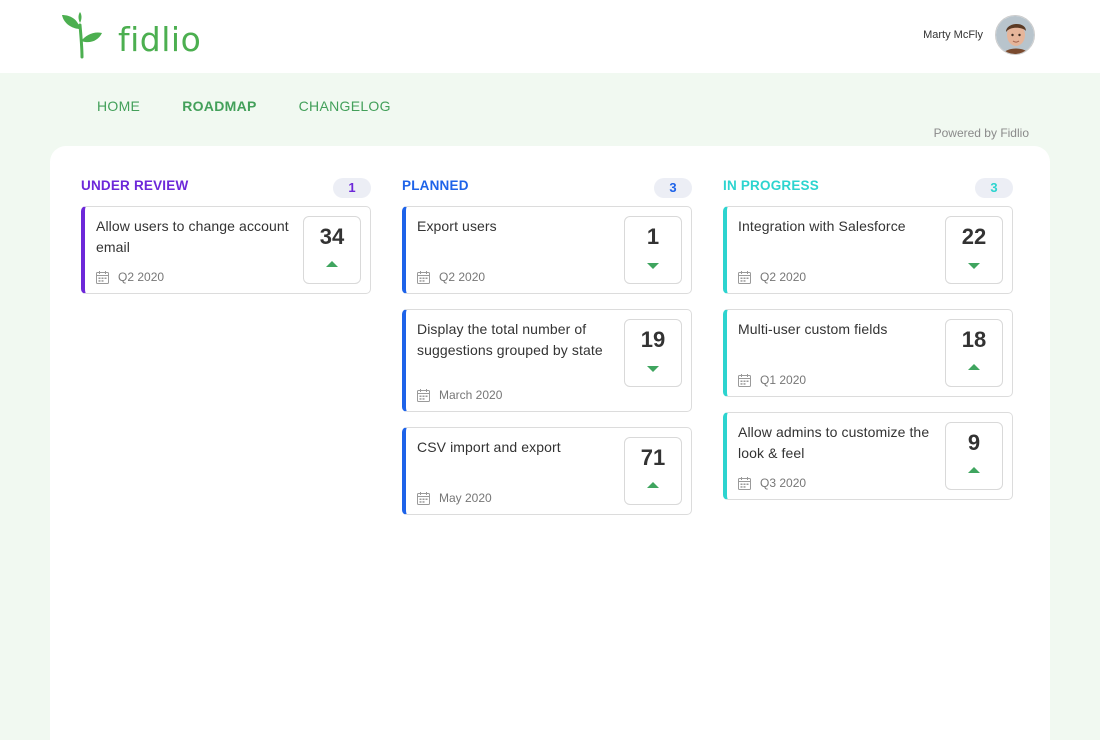 This screenshot has width=1100, height=740. I want to click on nav-item-roadmap: ROADMAP, so click(219, 106).